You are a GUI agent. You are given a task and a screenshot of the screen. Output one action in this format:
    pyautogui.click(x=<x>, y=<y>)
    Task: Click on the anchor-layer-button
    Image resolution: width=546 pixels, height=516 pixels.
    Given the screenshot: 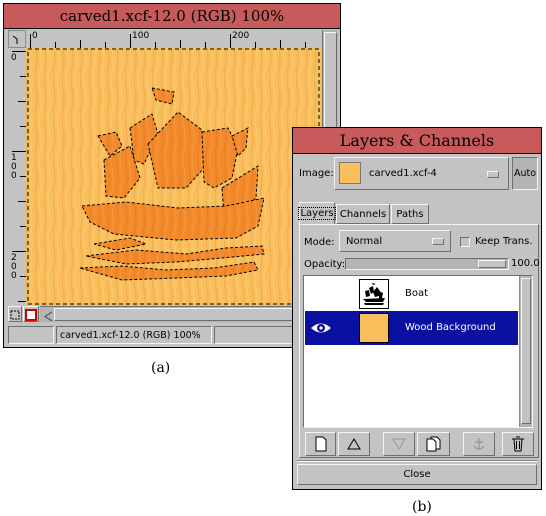 What is the action you would take?
    pyautogui.click(x=479, y=444)
    